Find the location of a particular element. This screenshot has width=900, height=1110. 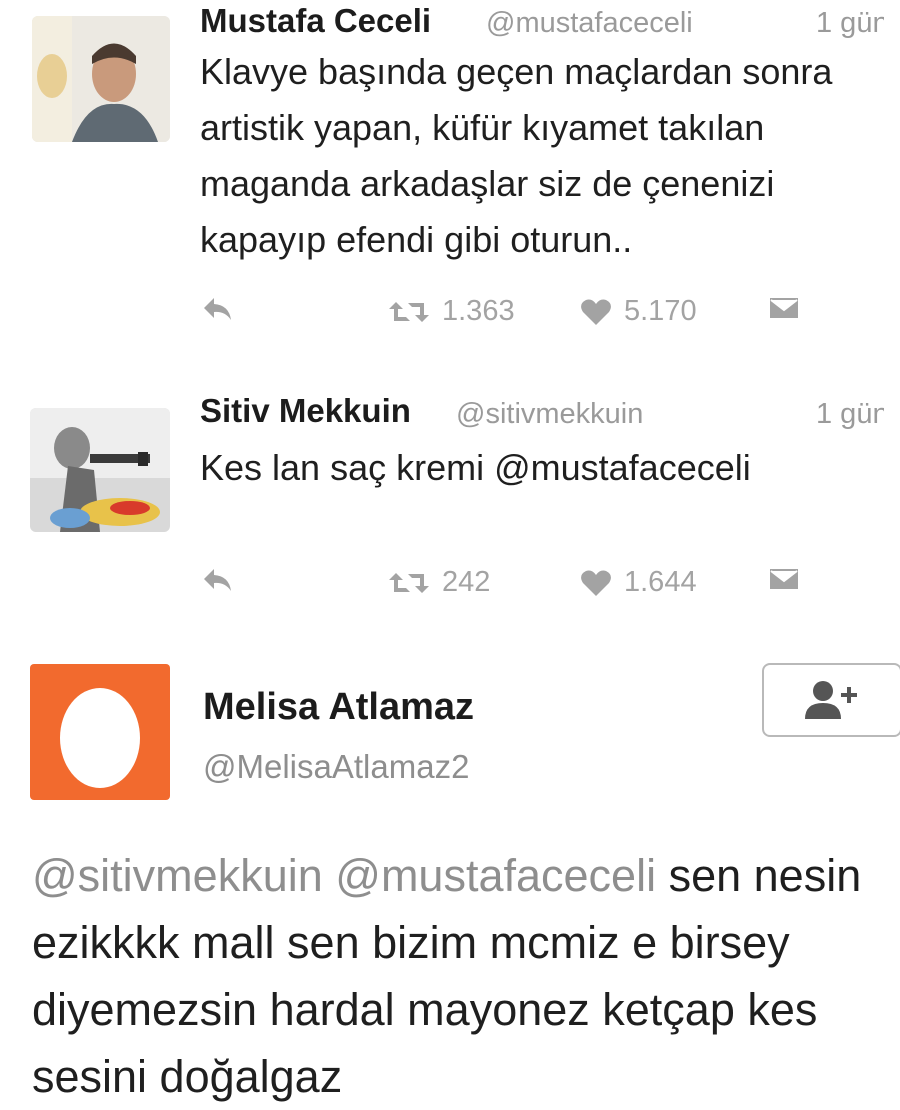

author-handle: @mustafaceceli is located at coordinates (613, 23).